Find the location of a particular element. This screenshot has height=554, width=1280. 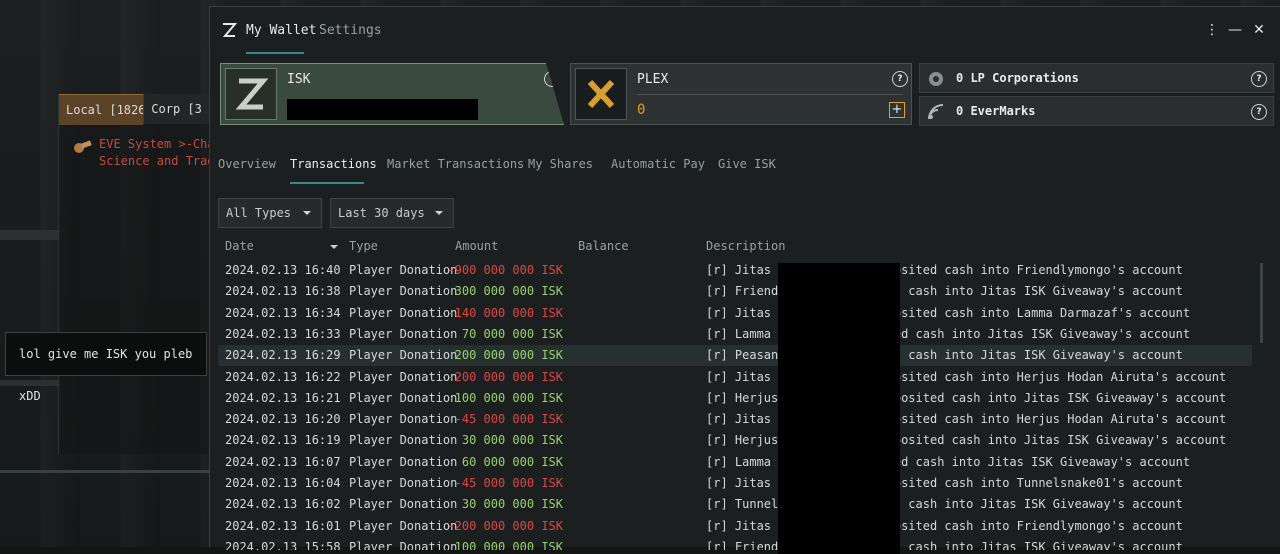

more-options-icon: ⋮ is located at coordinates (1212, 30).